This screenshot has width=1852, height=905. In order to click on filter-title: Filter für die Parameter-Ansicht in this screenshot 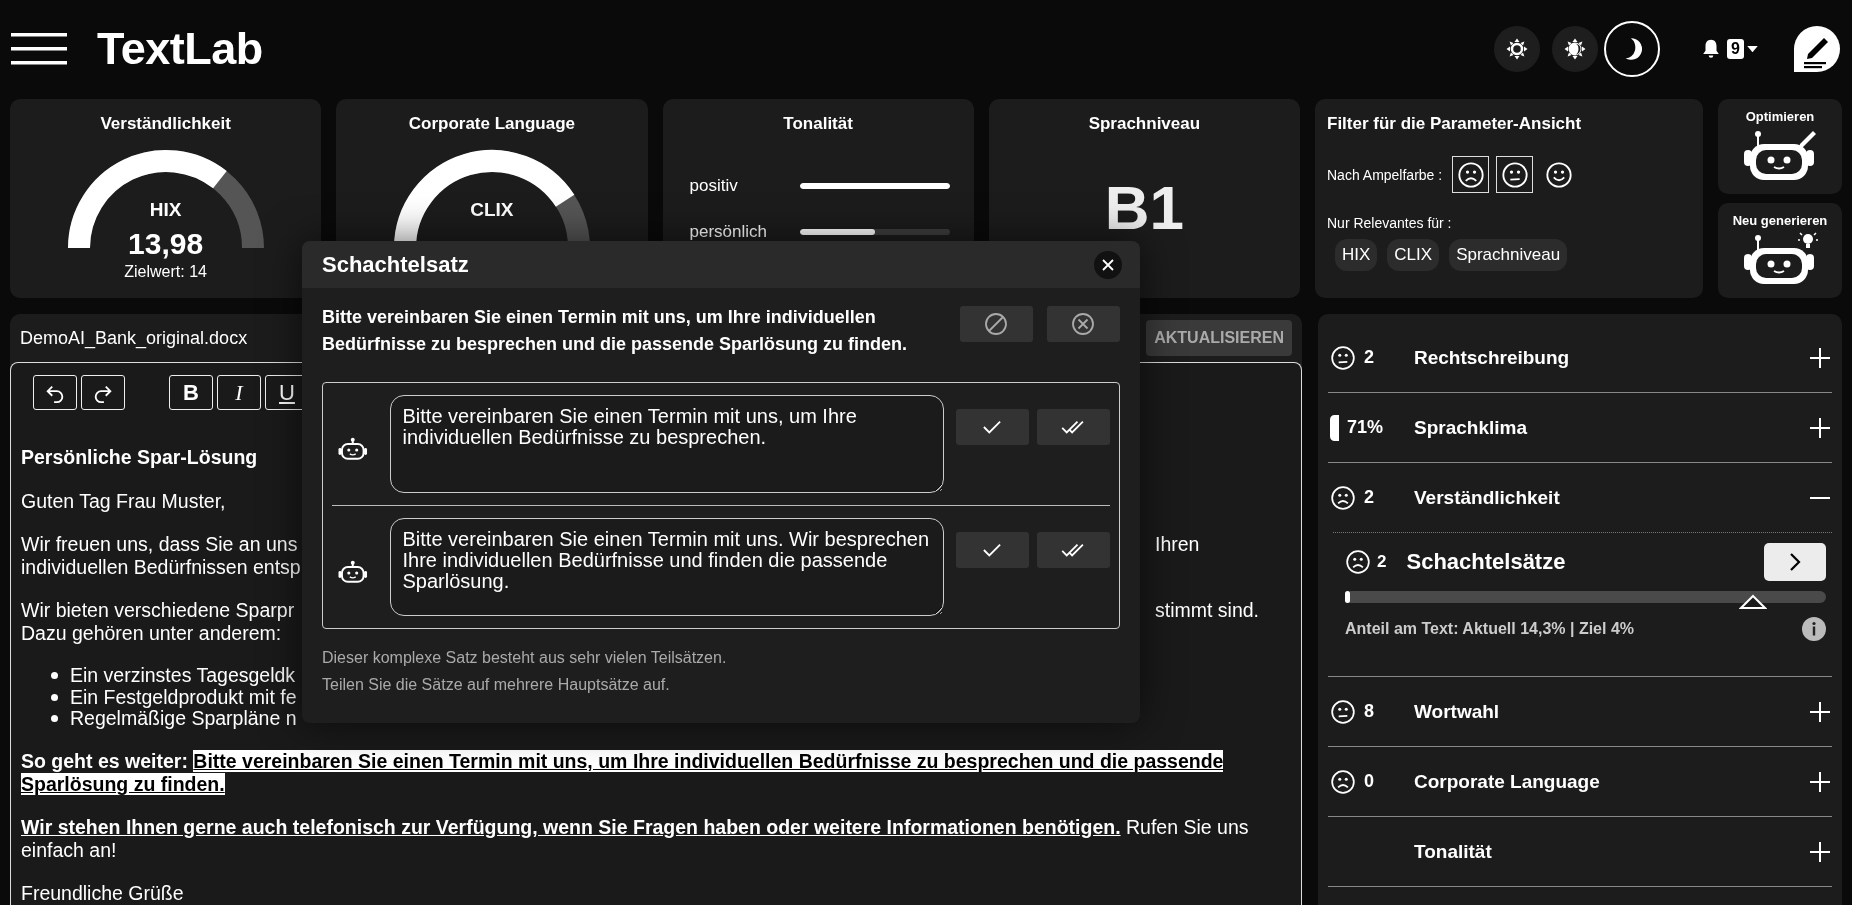, I will do `click(1454, 124)`.